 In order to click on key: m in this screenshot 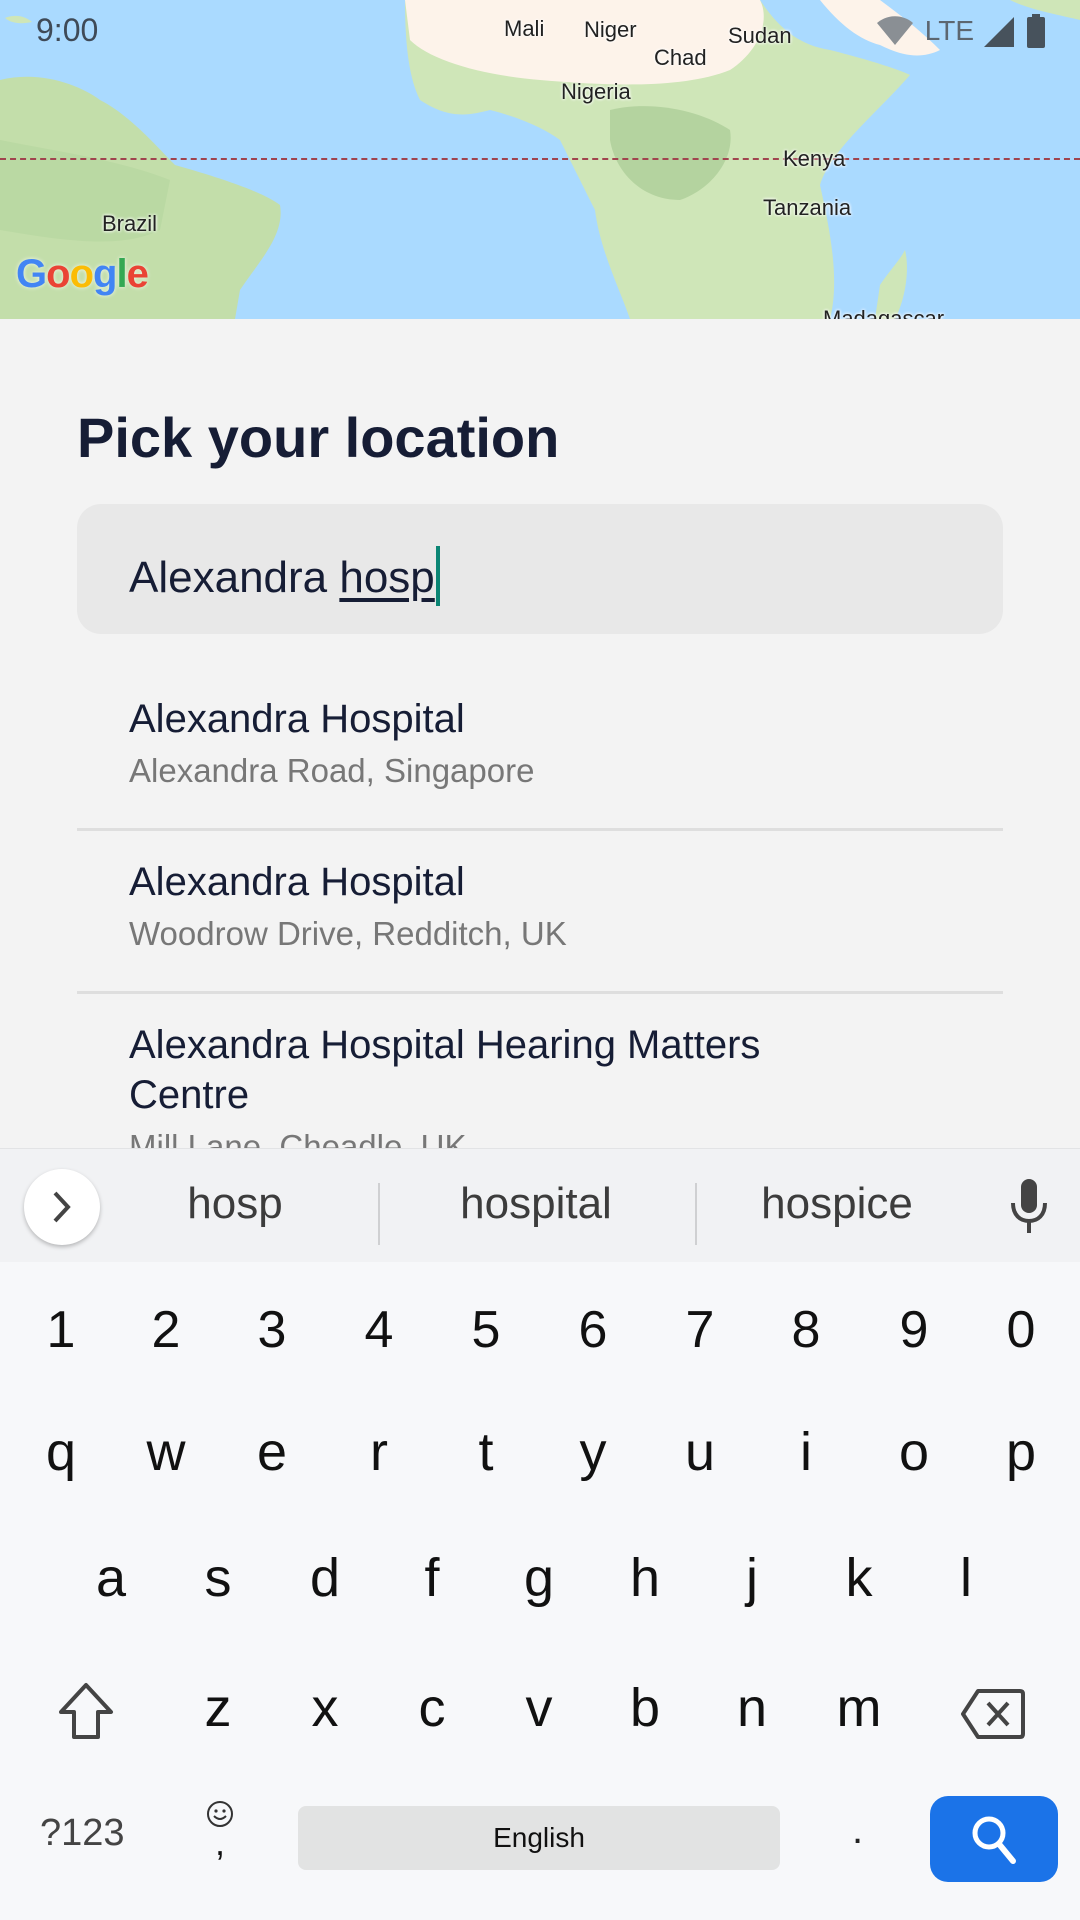, I will do `click(859, 1708)`.